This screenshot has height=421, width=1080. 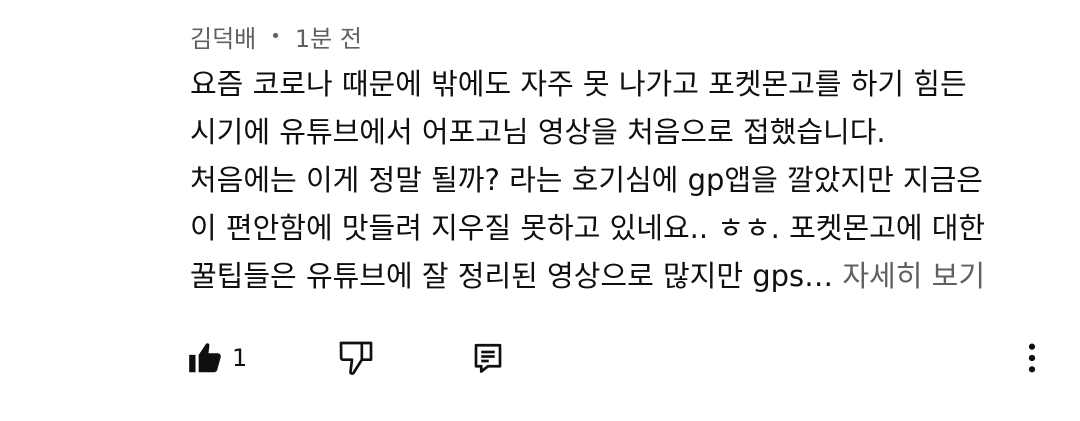 What do you see at coordinates (328, 38) in the screenshot?
I see `comment-time: 1분 전` at bounding box center [328, 38].